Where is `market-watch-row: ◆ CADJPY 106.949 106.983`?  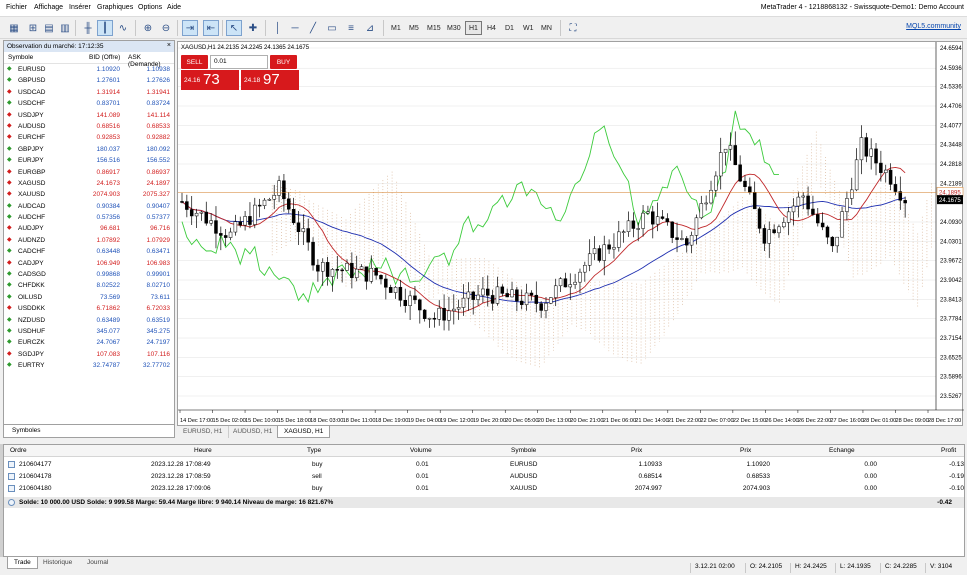
market-watch-row: ◆ CADJPY 106.949 106.983 is located at coordinates (89, 263).